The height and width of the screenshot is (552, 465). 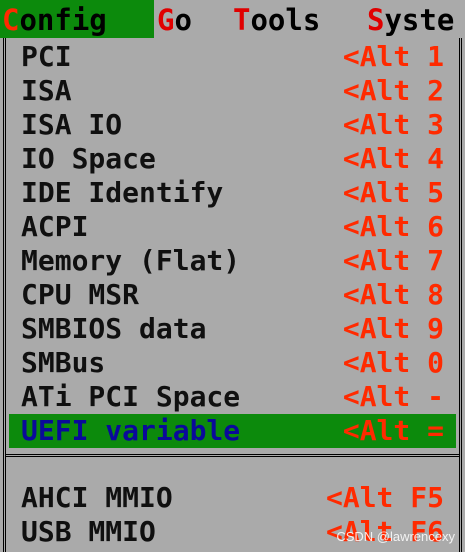 What do you see at coordinates (232, 193) in the screenshot?
I see `menu-item-ide-identify: IDE Identify <Alt 5` at bounding box center [232, 193].